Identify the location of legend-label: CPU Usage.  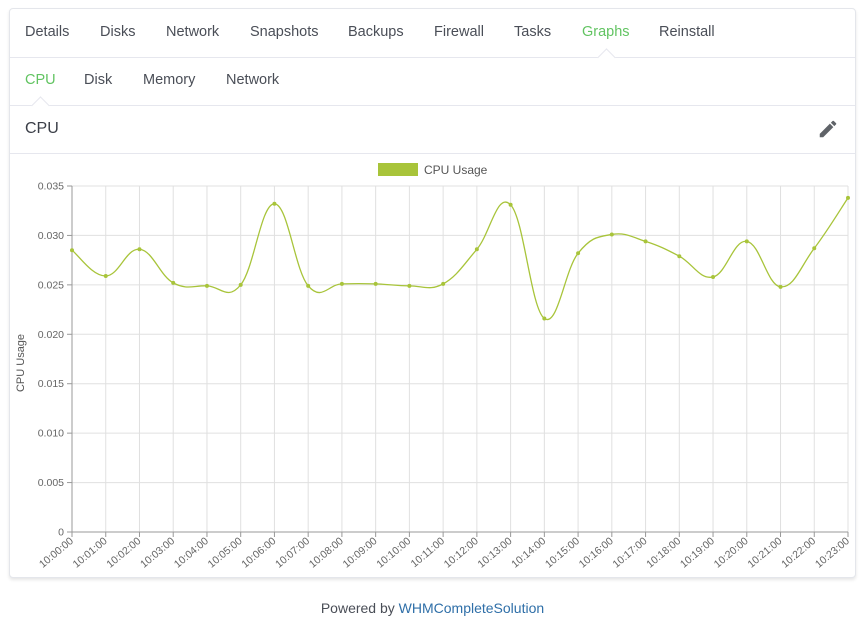
(456, 170).